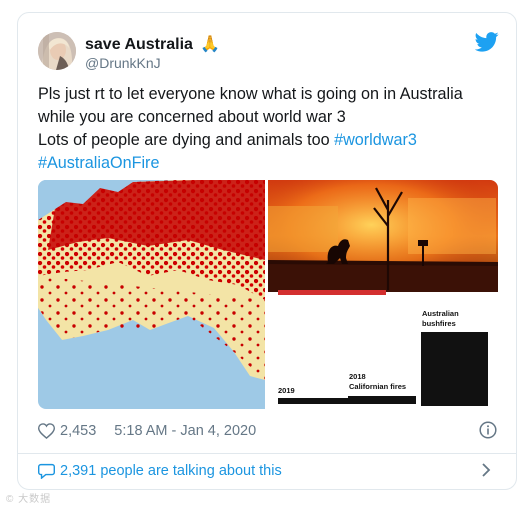  What do you see at coordinates (46, 471) in the screenshot?
I see `speech-bubble-icon` at bounding box center [46, 471].